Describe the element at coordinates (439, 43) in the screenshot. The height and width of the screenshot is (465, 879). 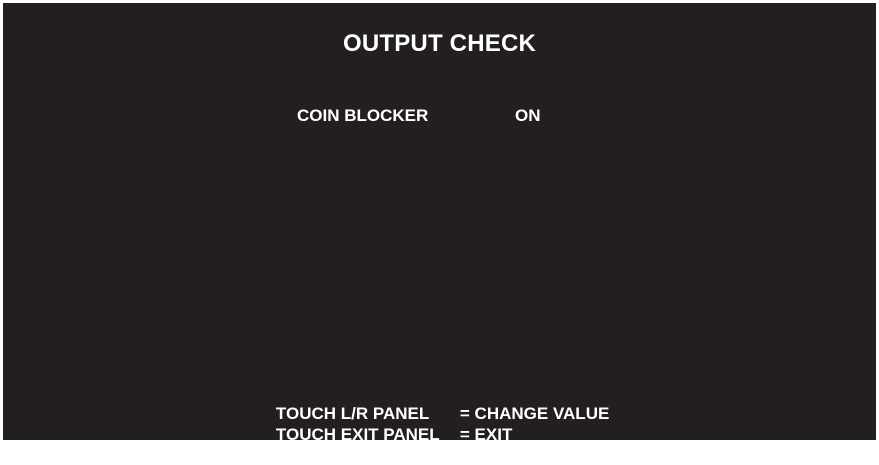
I see `page-title: OUTPUT CHECK` at that location.